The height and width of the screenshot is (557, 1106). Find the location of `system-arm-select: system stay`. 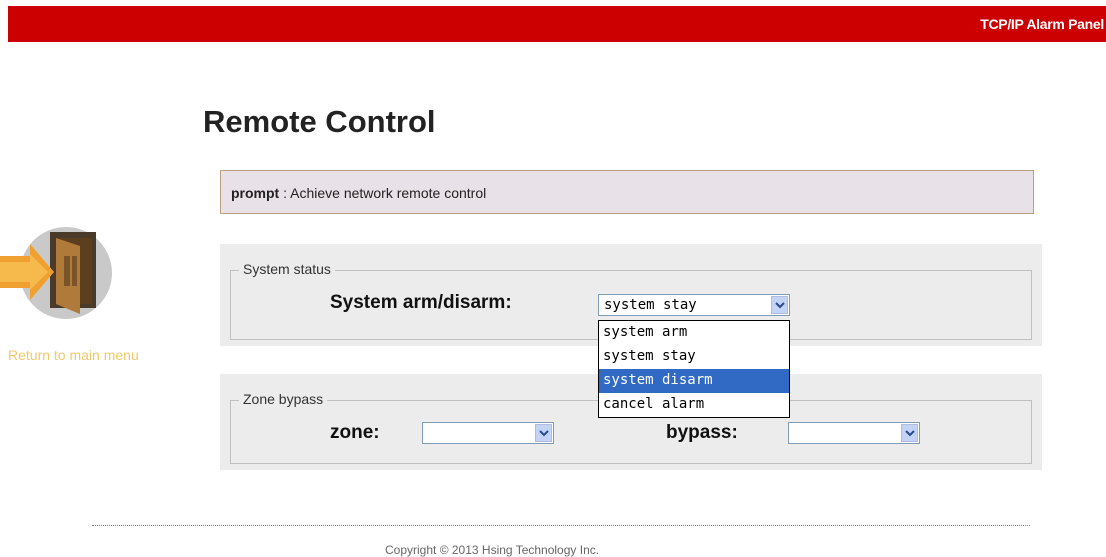

system-arm-select: system stay is located at coordinates (694, 305).